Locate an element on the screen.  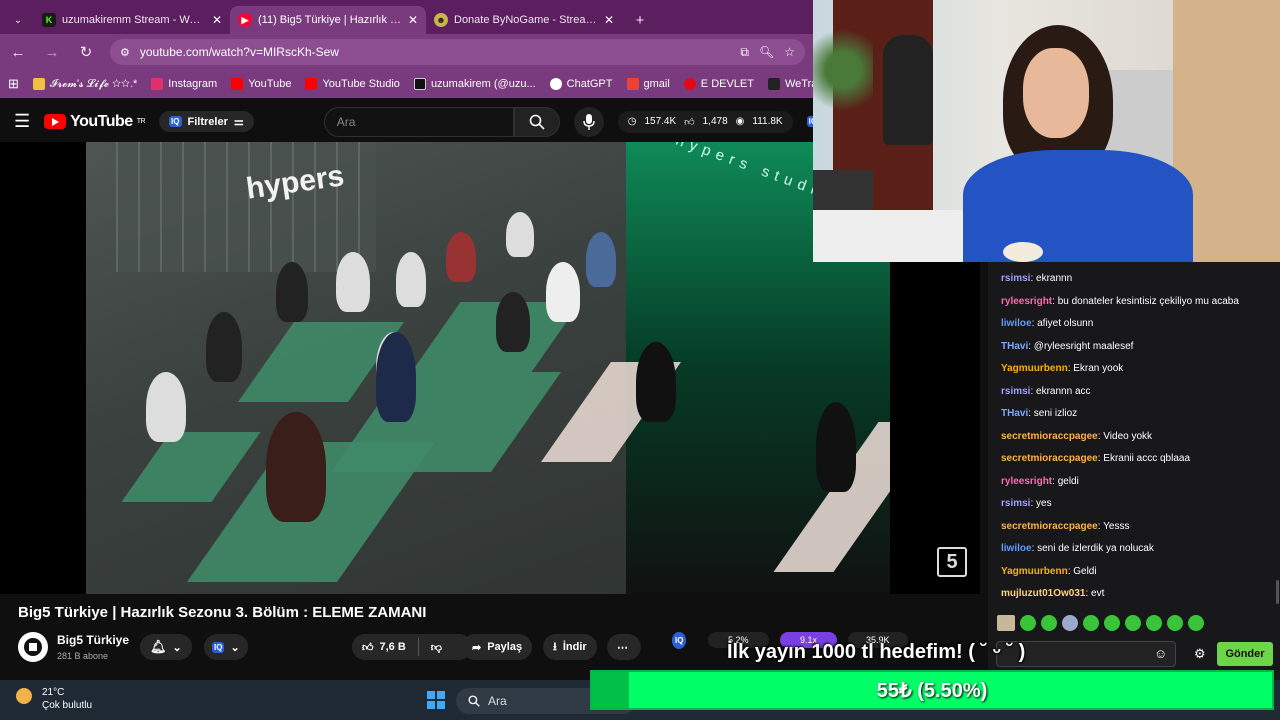
chat-message: secretmioraccpagee: Video yokk is located at coordinates (1077, 436).